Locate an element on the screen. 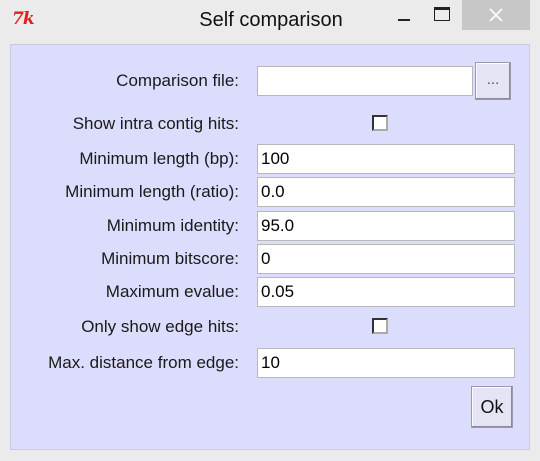 This screenshot has width=540, height=461. close-button is located at coordinates (496, 15).